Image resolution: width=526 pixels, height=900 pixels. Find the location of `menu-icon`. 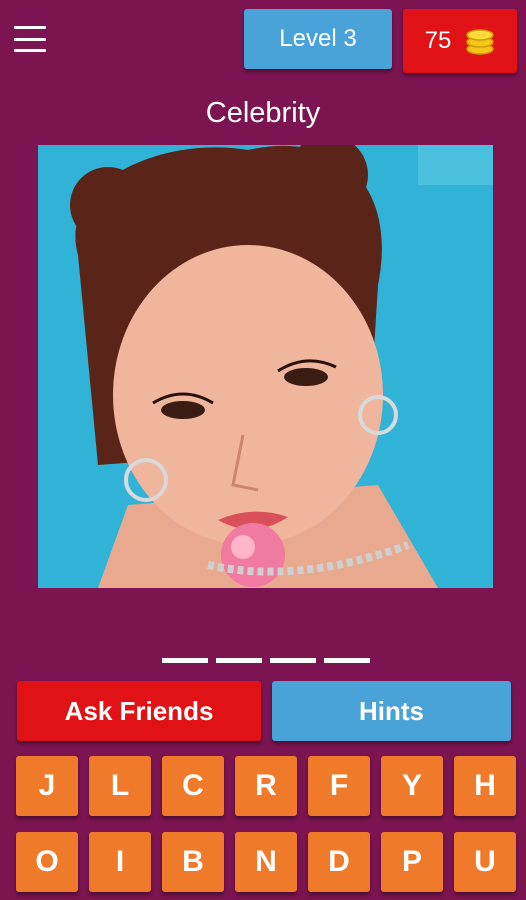

menu-icon is located at coordinates (30, 39).